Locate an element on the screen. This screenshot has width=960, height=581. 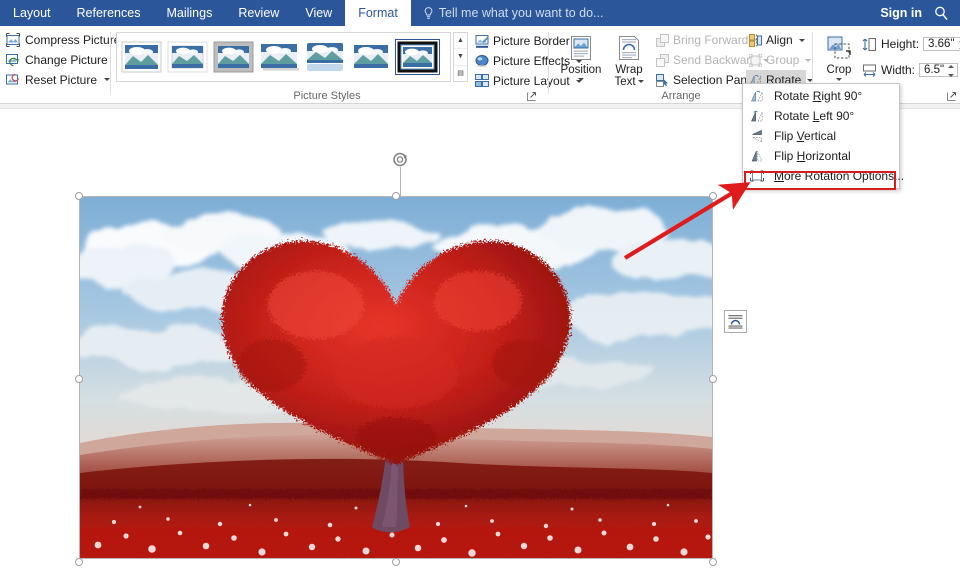
menu-item-flip-horizontal: Flip Horizontal is located at coordinates (821, 156).